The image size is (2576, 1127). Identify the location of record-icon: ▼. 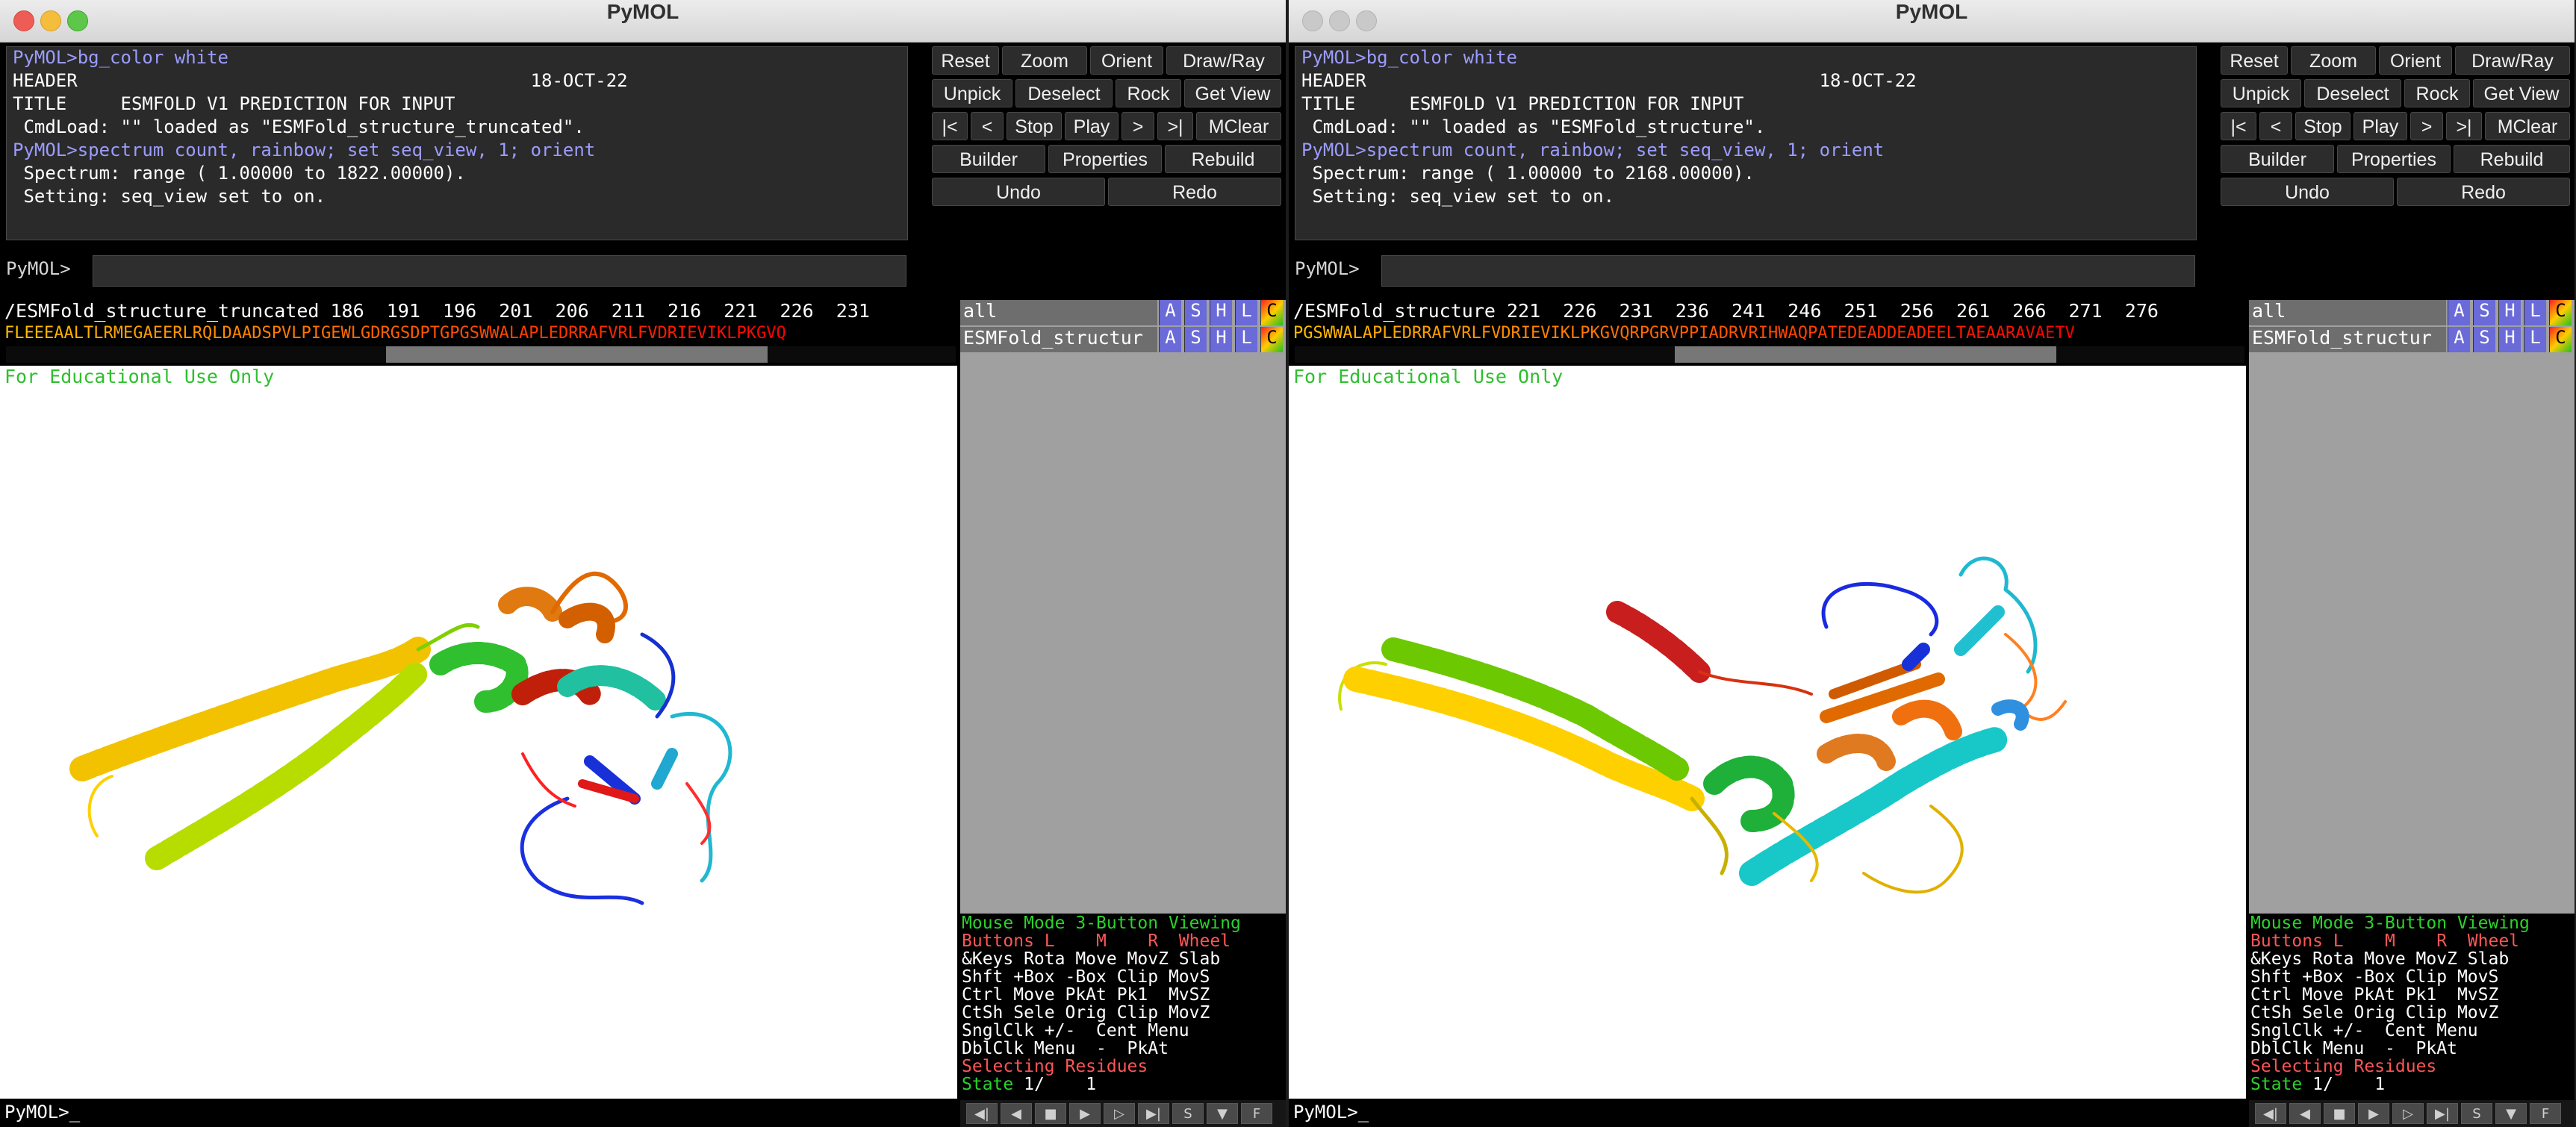
(2511, 1113).